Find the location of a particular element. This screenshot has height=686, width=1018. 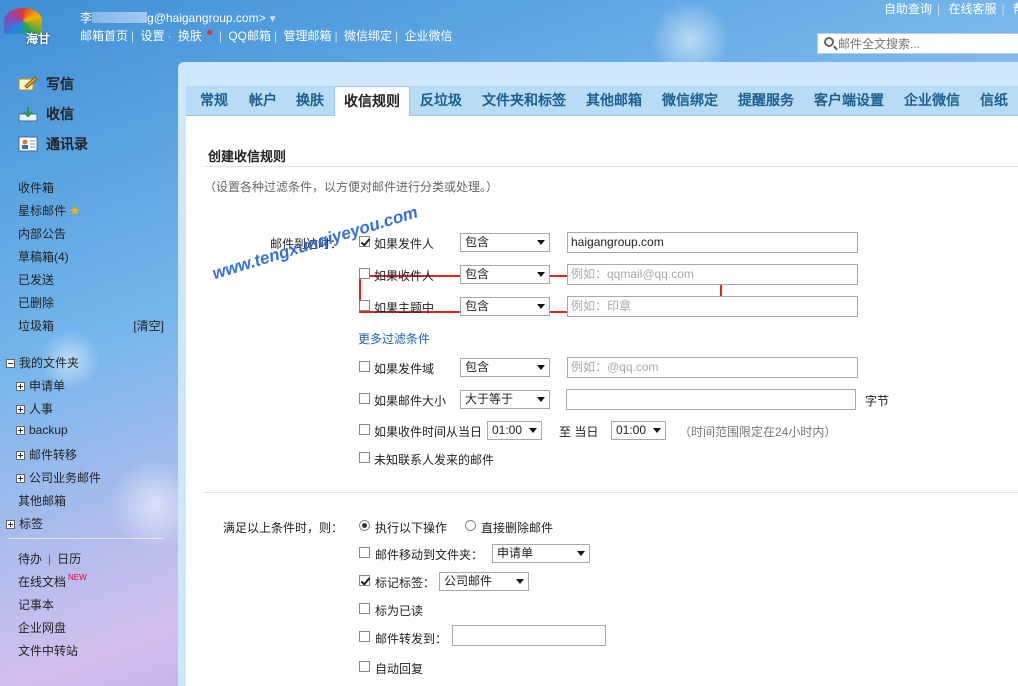

help-link: 帮 is located at coordinates (1015, 9).